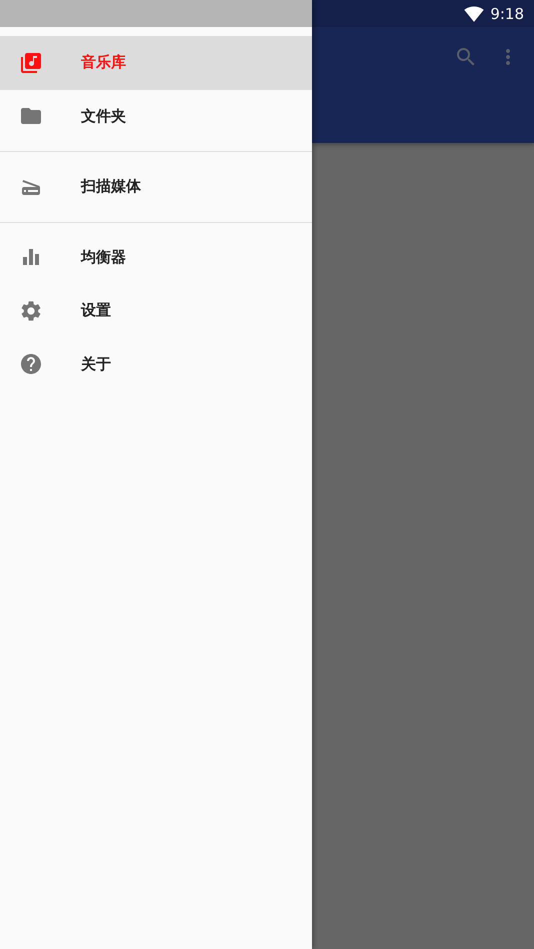 The image size is (534, 949). What do you see at coordinates (156, 364) in the screenshot?
I see `drawer-item: 关于` at bounding box center [156, 364].